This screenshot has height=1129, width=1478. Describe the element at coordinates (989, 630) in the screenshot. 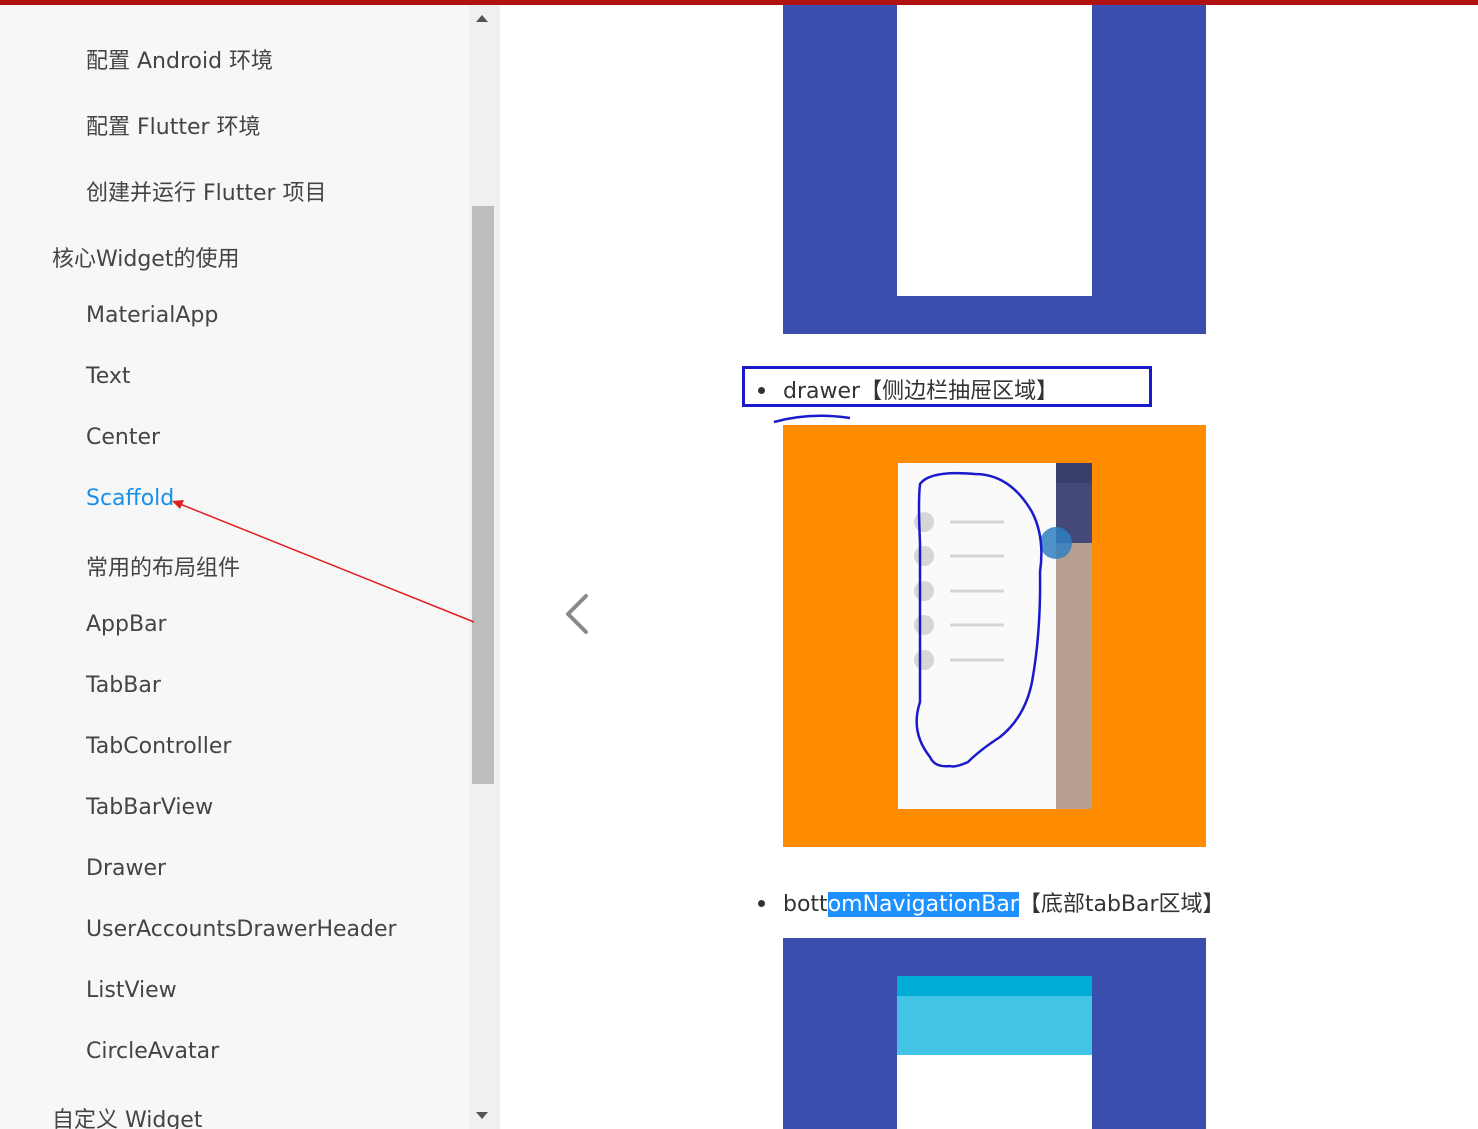

I see `drawer-diagram` at that location.